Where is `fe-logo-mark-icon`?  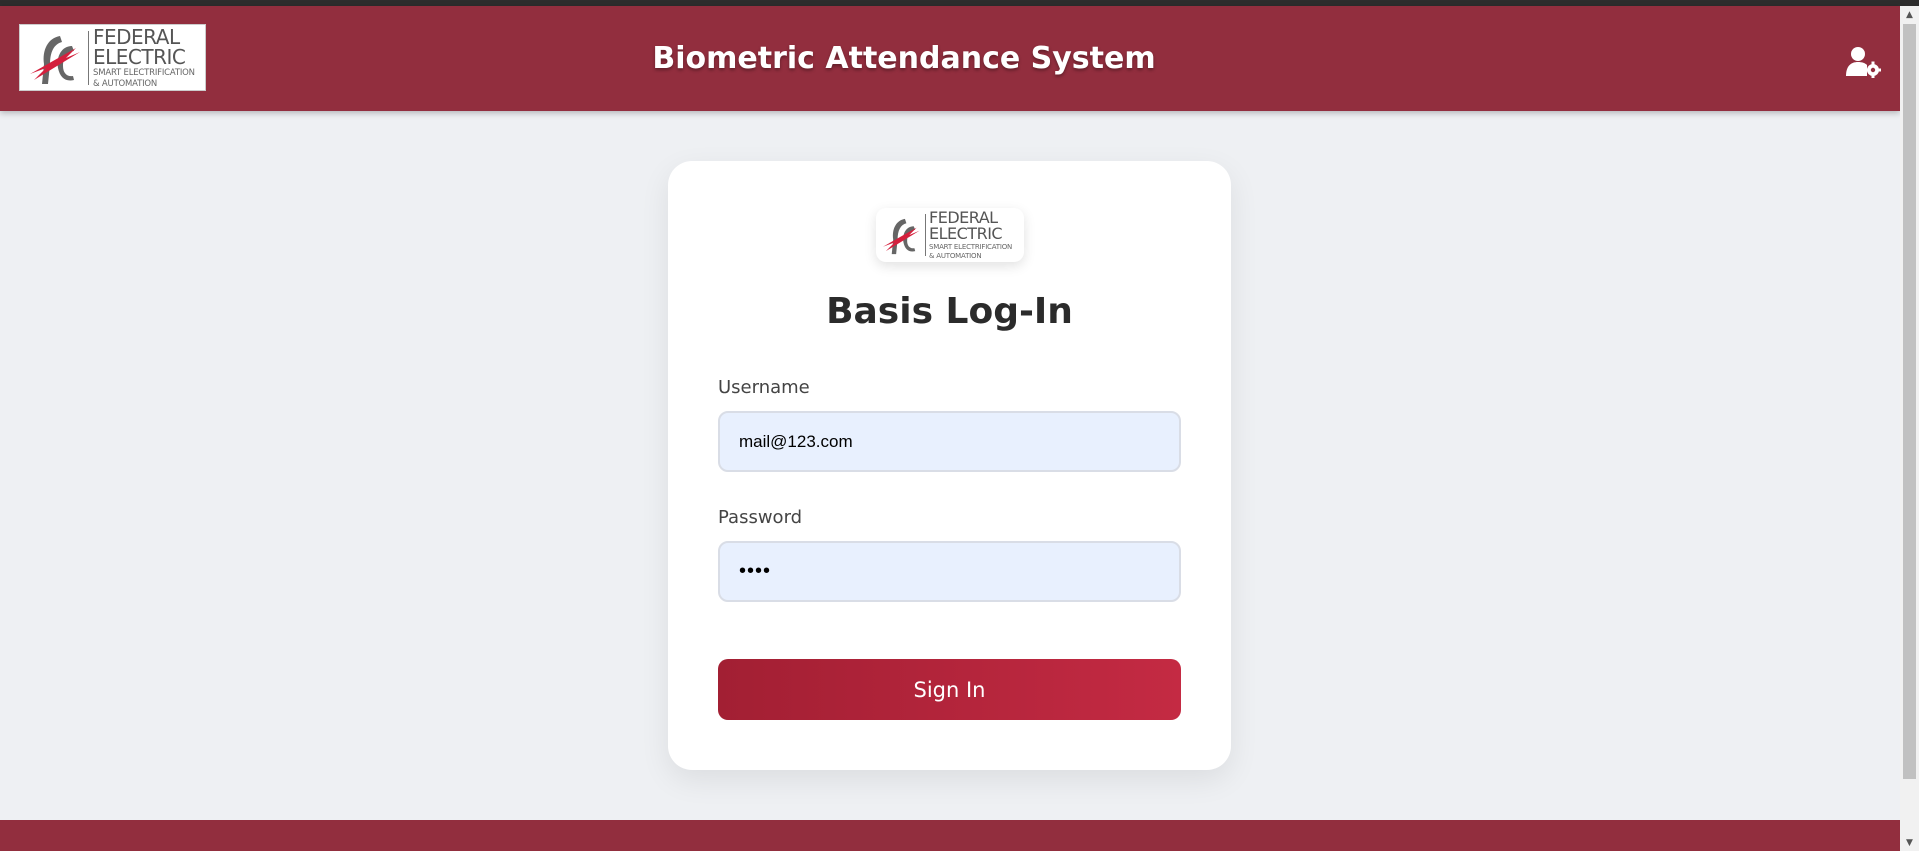 fe-logo-mark-icon is located at coordinates (901, 236).